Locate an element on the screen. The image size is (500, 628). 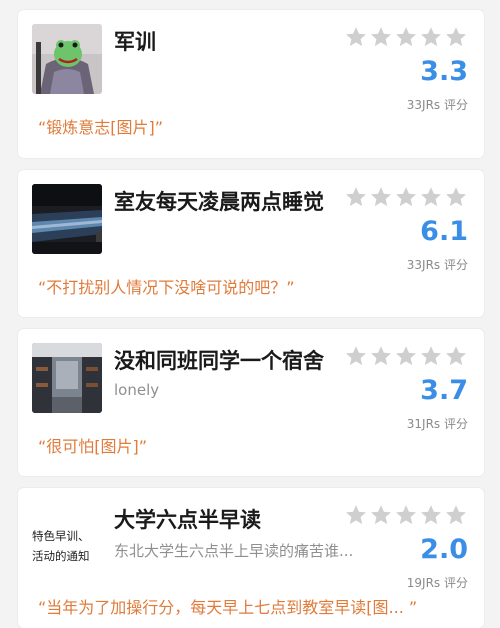
rating-count: 31JRs 评分 is located at coordinates (437, 424).